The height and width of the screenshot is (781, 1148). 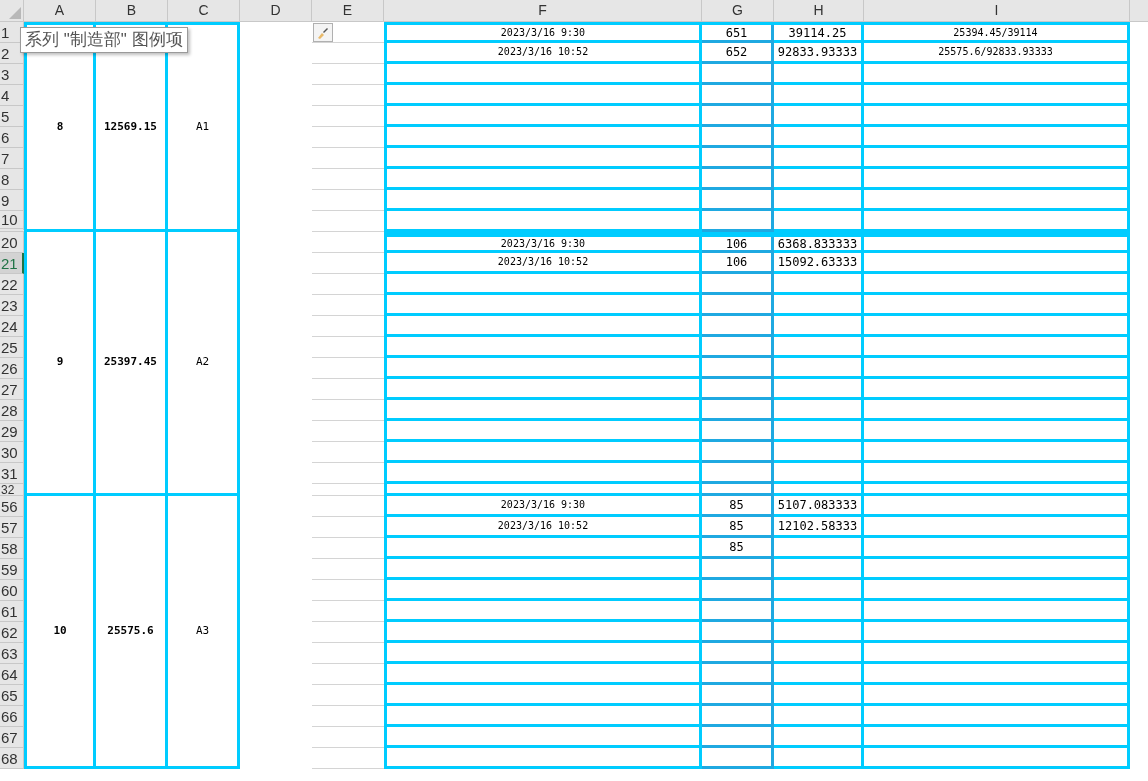 I want to click on column-header: G, so click(x=738, y=11).